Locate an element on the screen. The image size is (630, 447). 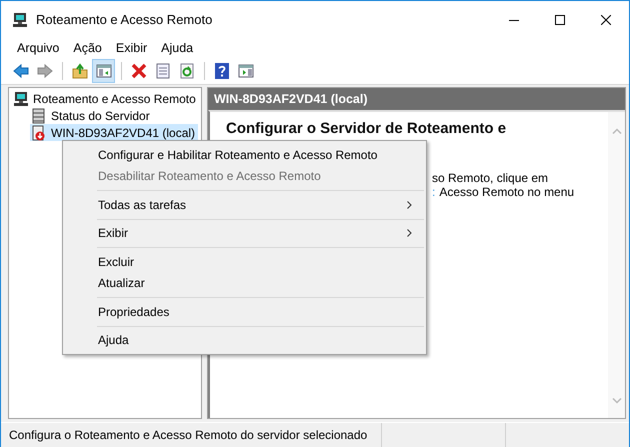
tree-item: Status do Servidor is located at coordinates (91, 115).